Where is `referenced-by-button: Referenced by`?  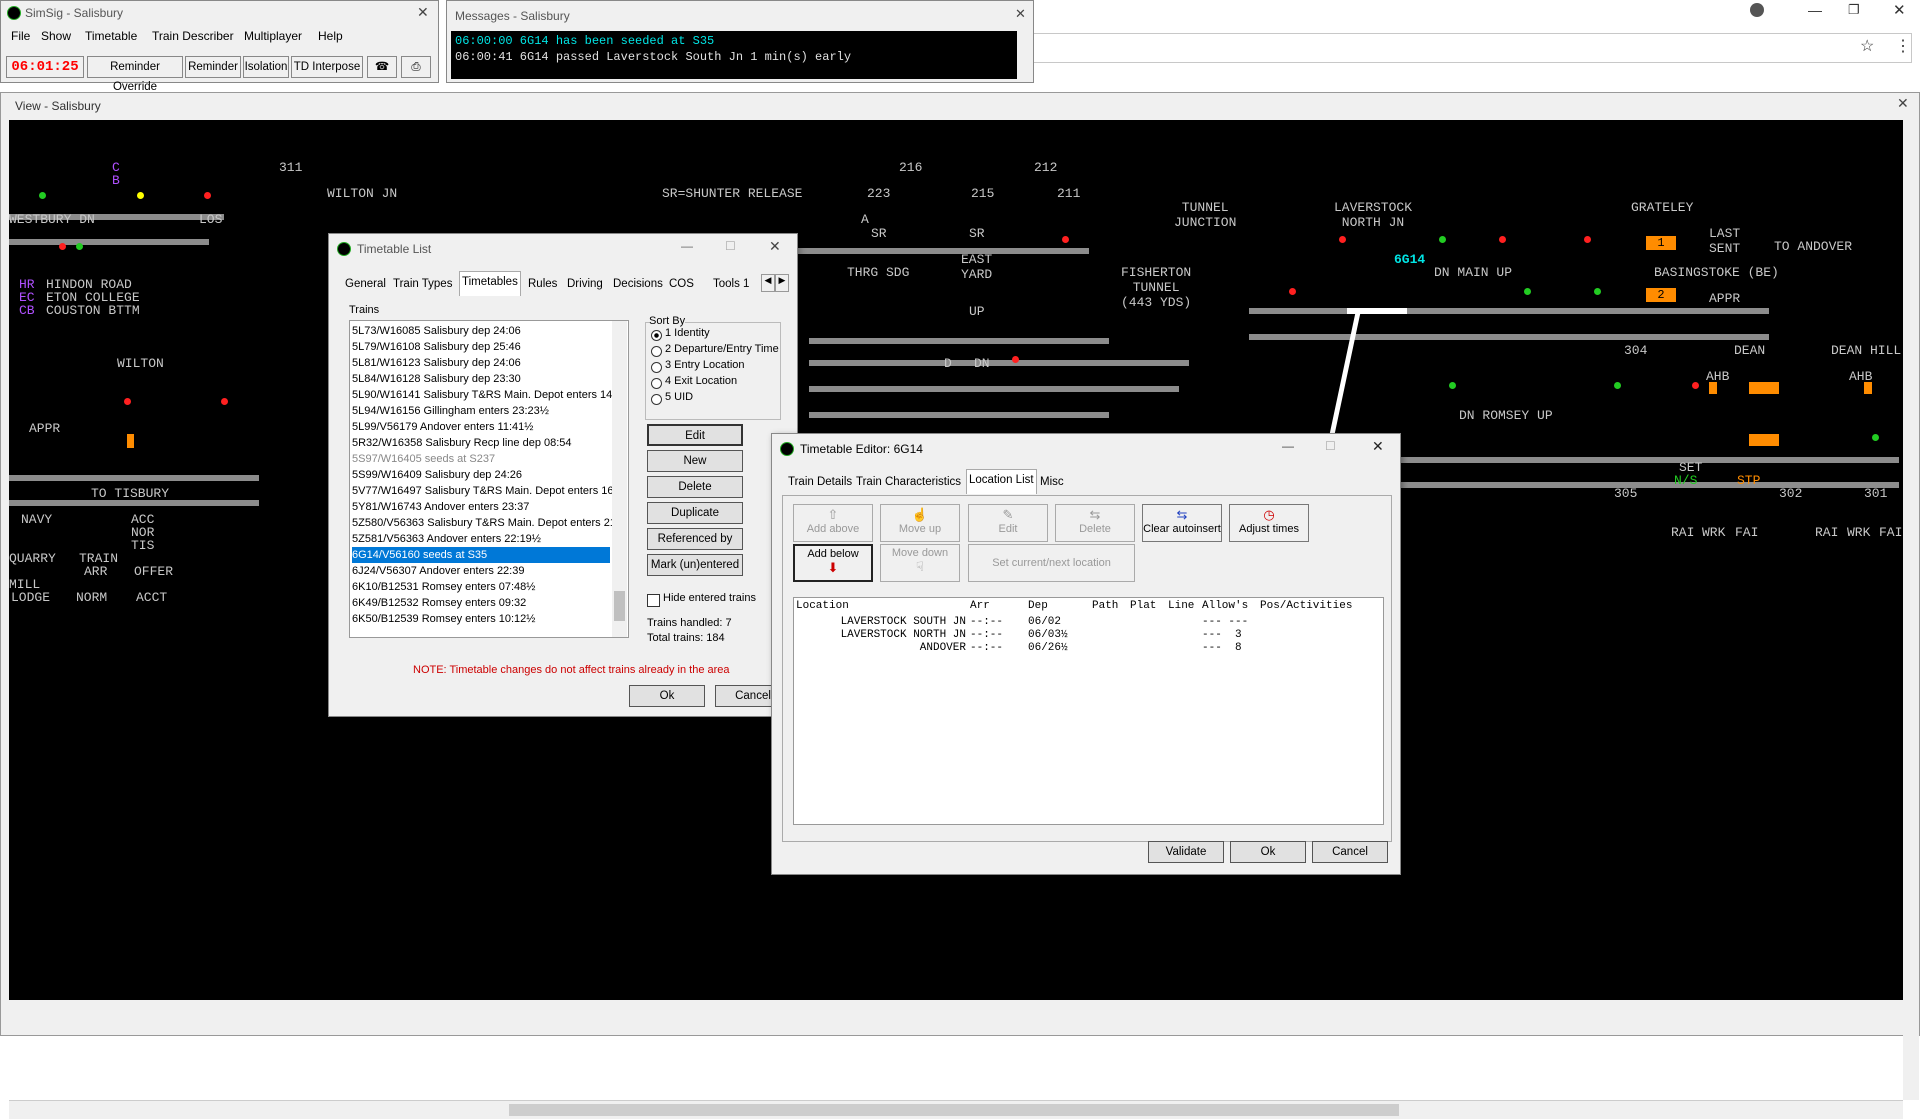 referenced-by-button: Referenced by is located at coordinates (695, 539).